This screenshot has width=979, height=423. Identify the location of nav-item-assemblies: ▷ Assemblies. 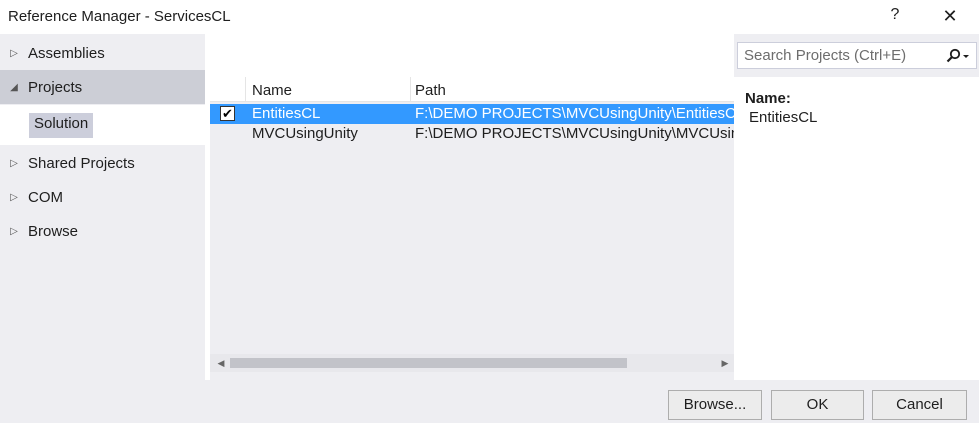
(102, 53).